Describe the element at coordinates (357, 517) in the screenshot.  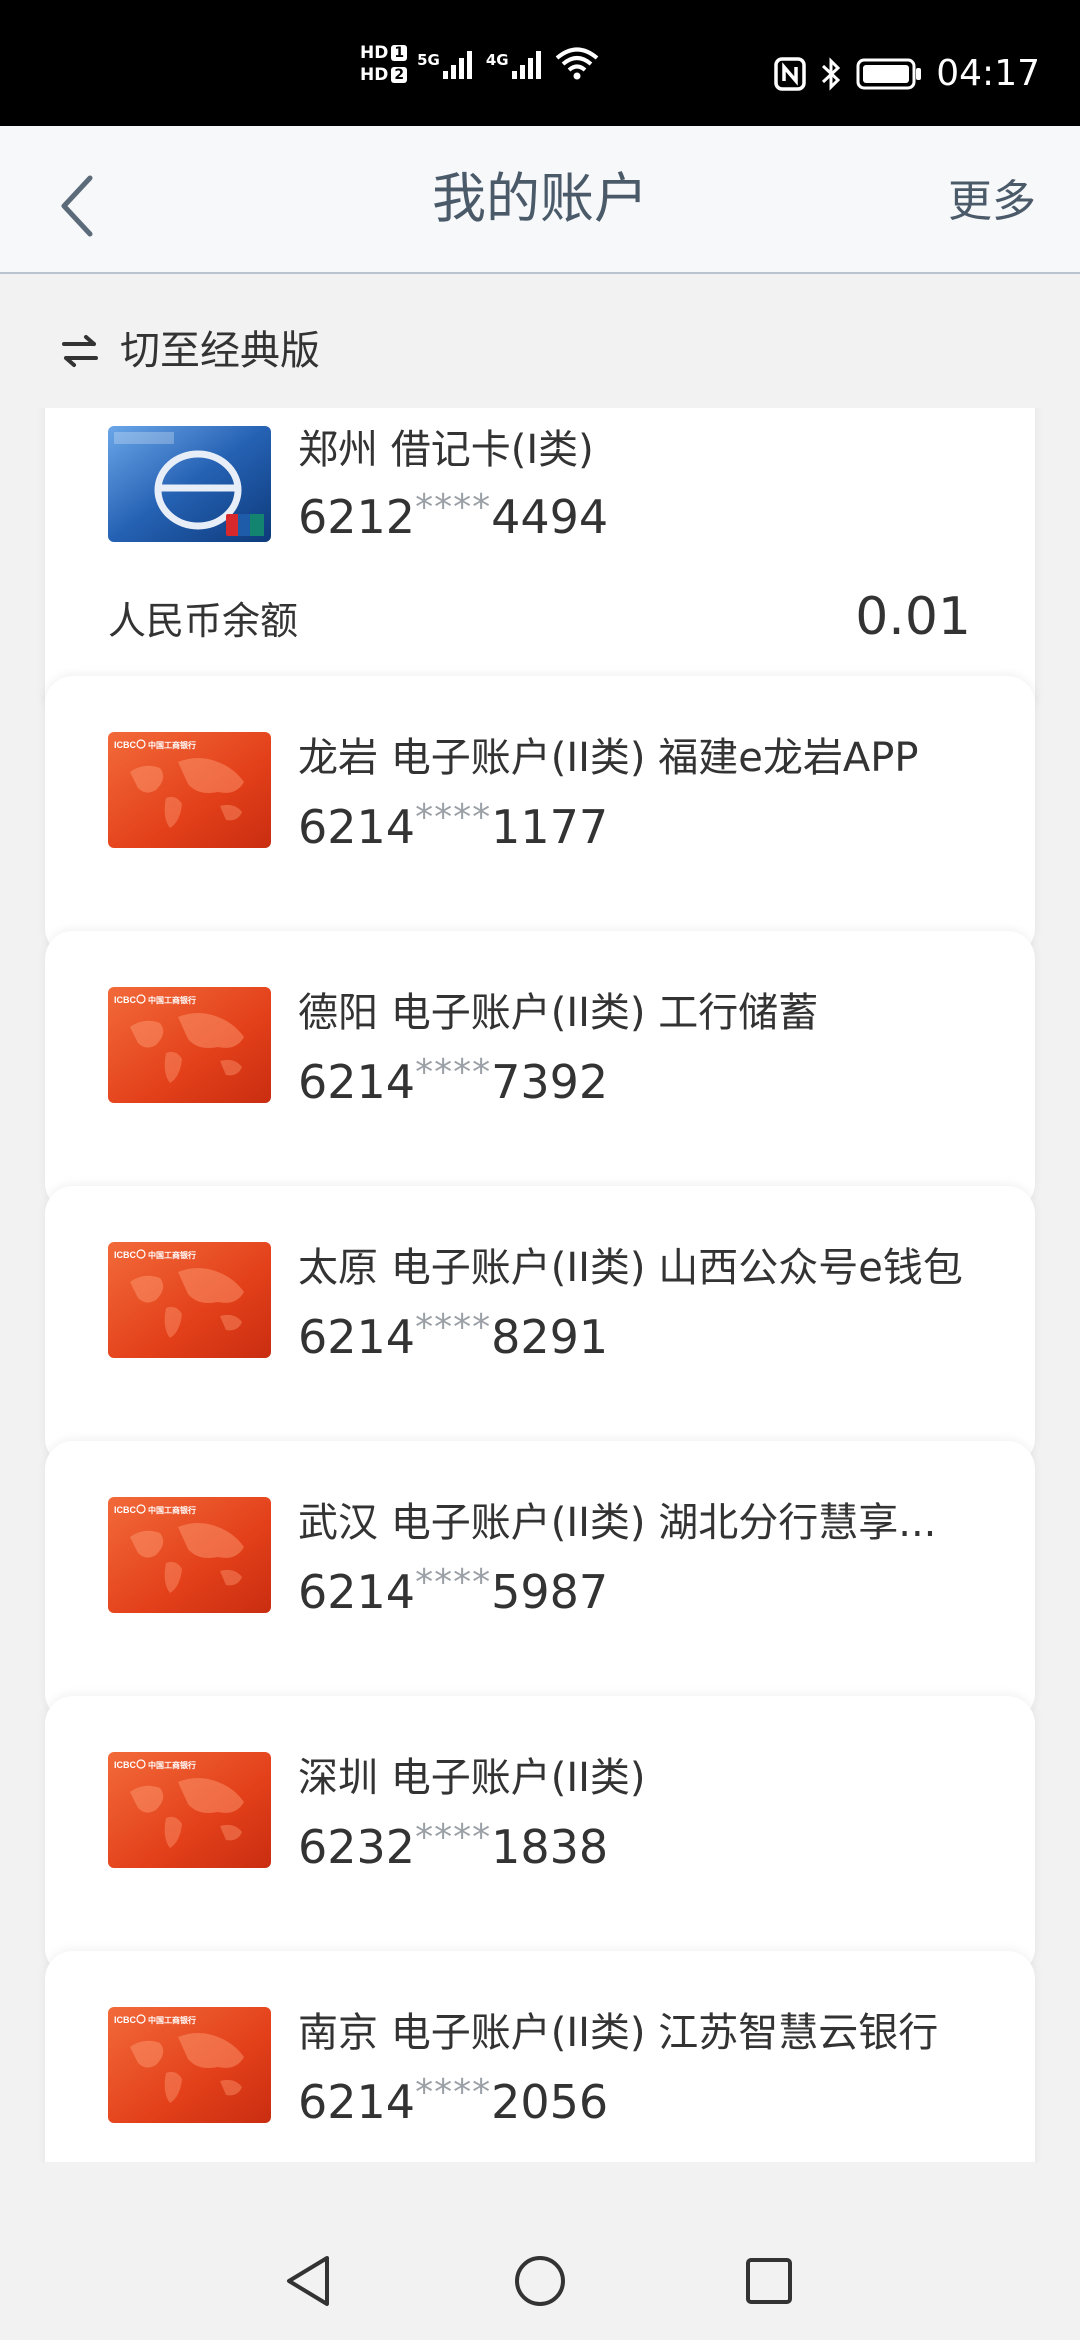
I see `account-number-prefix: 6212` at that location.